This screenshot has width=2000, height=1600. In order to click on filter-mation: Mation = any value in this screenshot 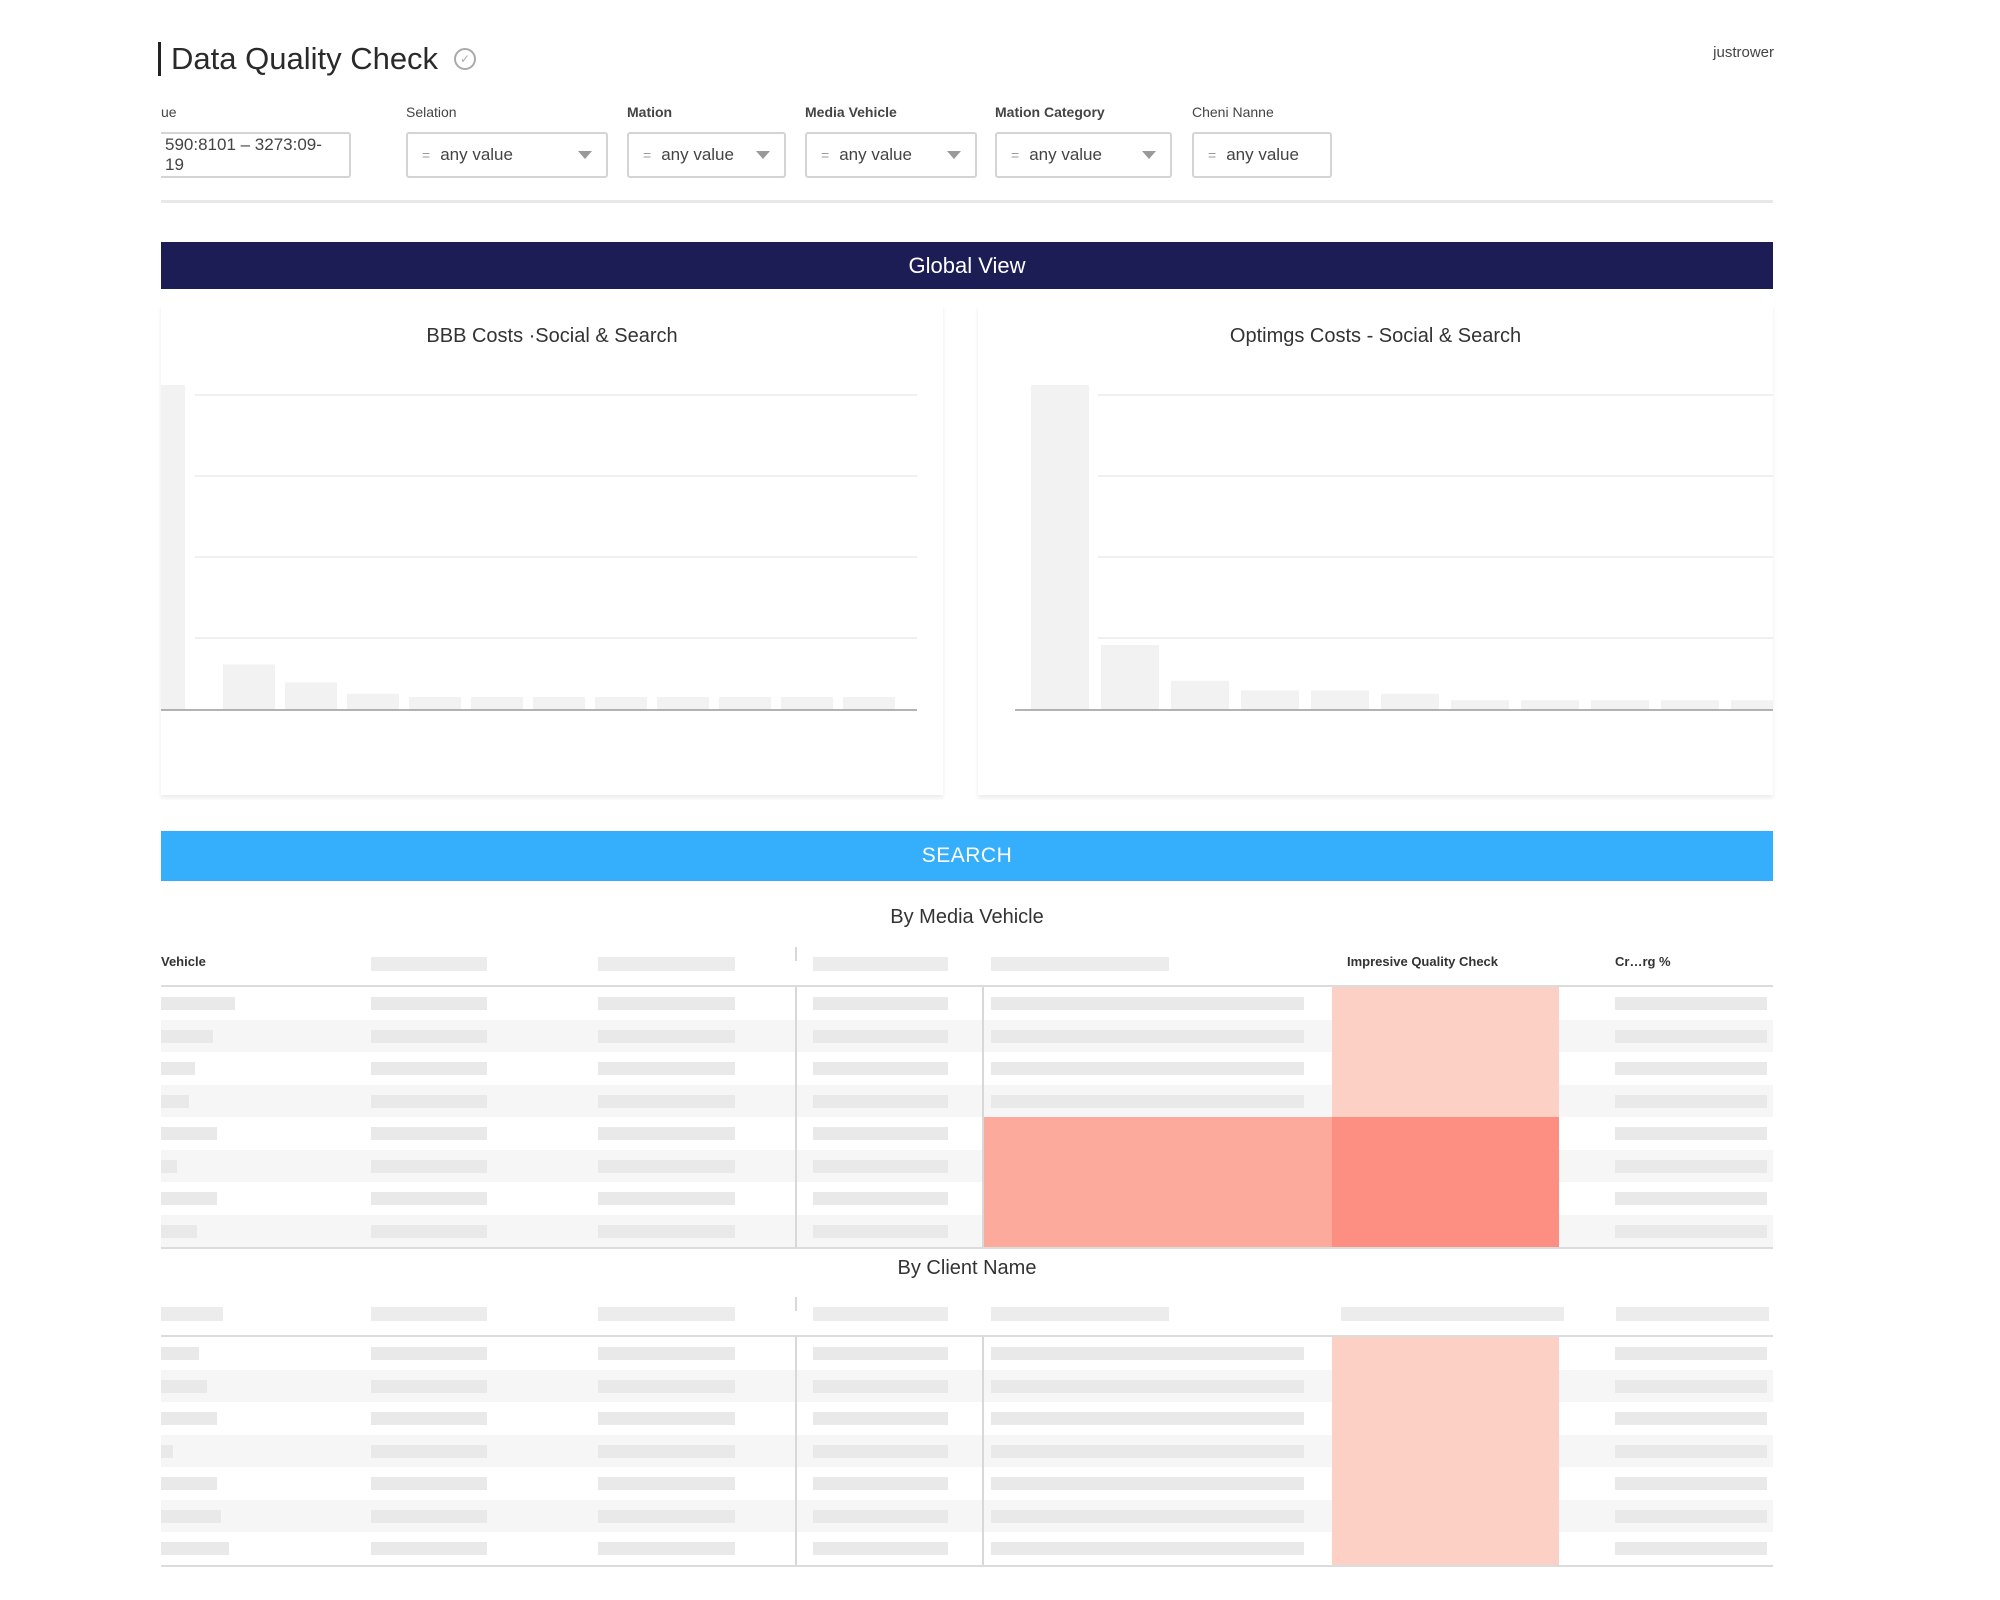, I will do `click(706, 141)`.